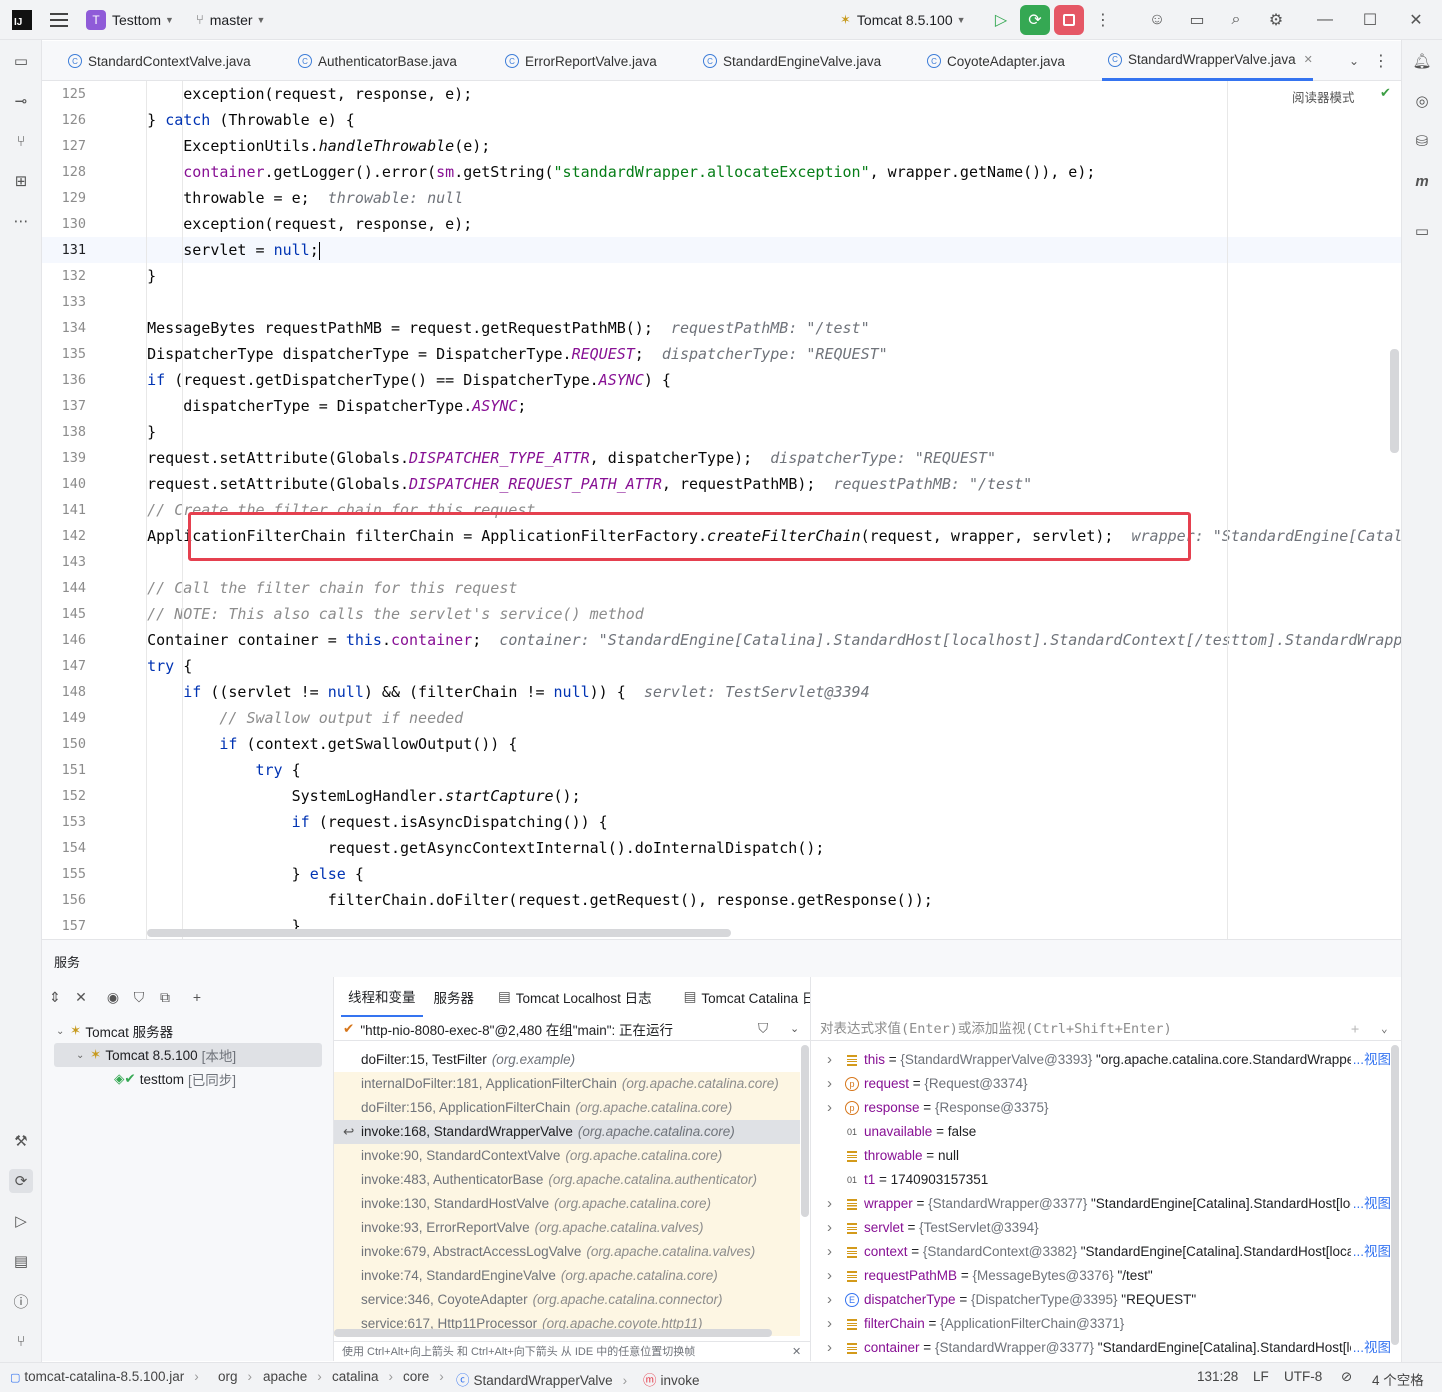  I want to click on settings-gear-icon: ⚙, so click(1276, 20).